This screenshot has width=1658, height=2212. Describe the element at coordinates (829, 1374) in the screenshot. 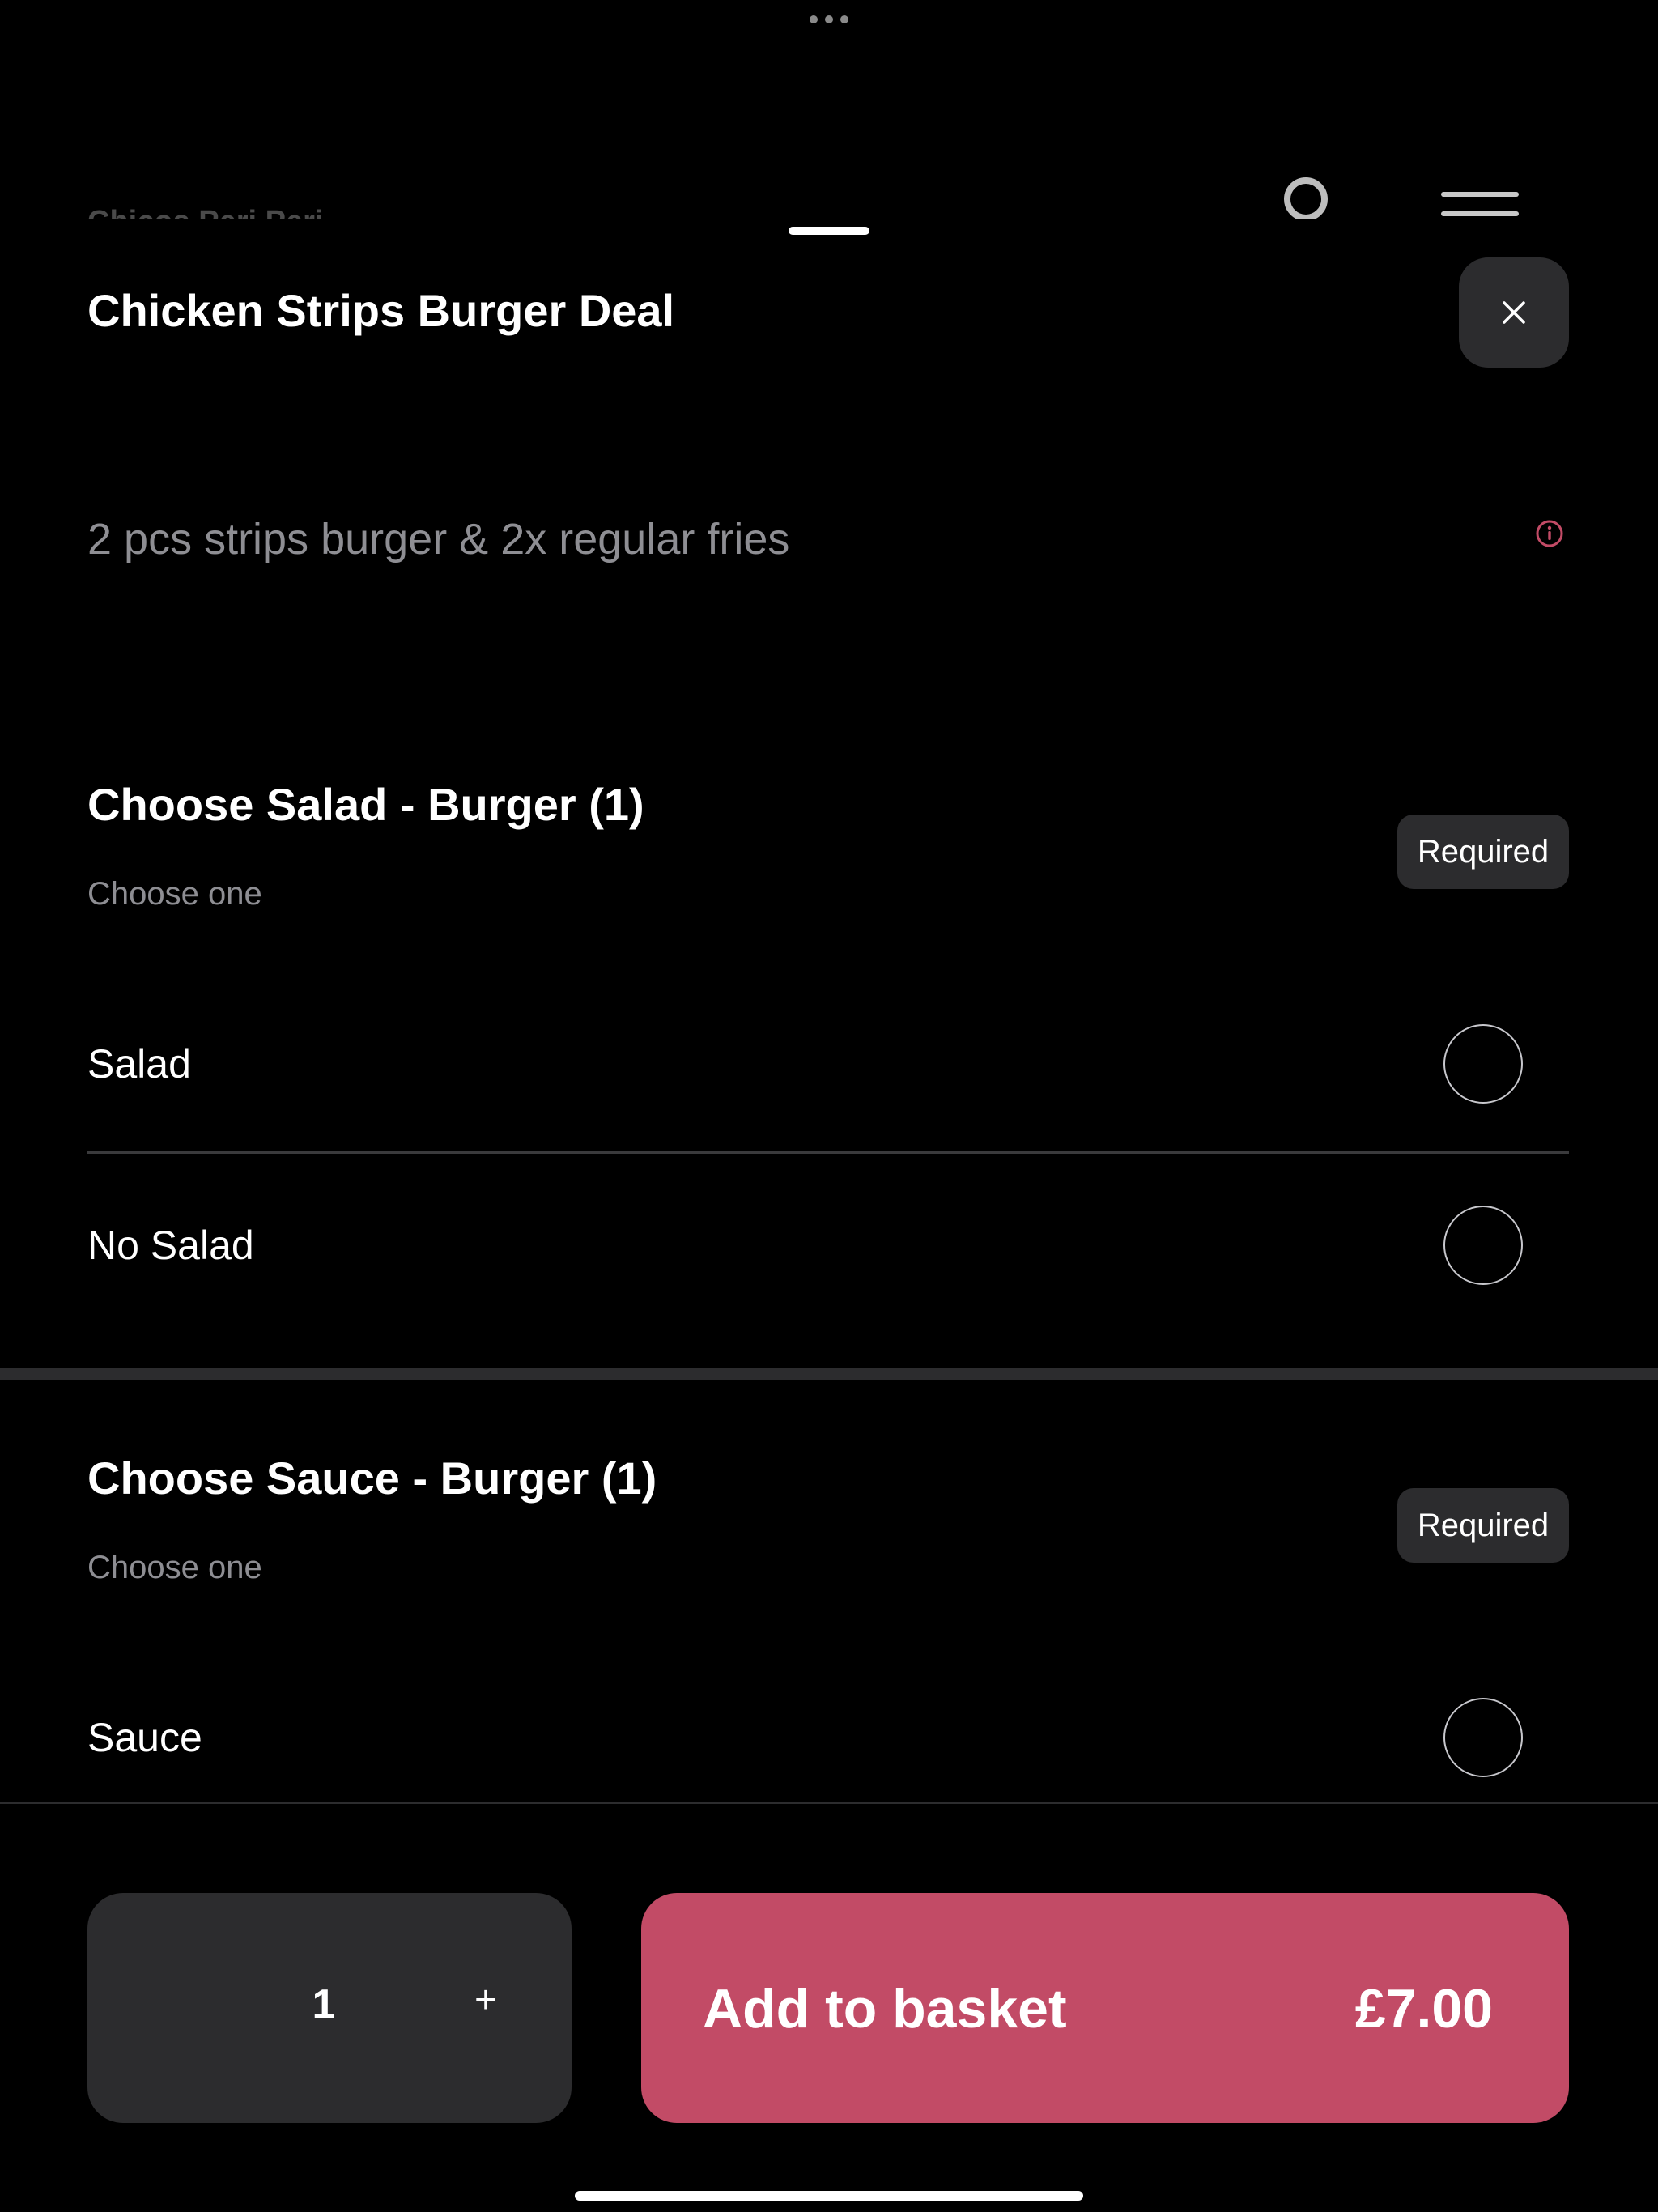

I see `section-separator` at that location.